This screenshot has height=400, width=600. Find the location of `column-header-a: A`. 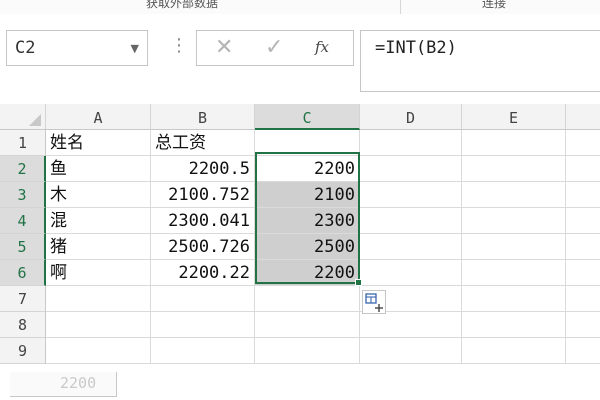

column-header-a: A is located at coordinates (98, 117).